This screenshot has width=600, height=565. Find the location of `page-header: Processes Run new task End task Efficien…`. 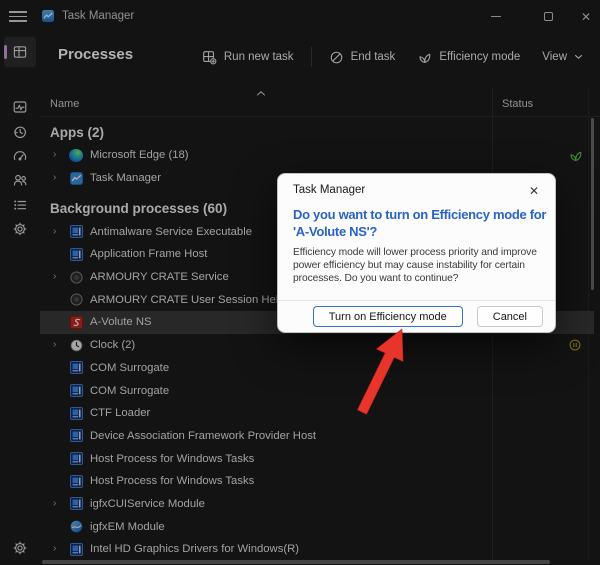

page-header: Processes Run new task End task Efficien… is located at coordinates (320, 56).